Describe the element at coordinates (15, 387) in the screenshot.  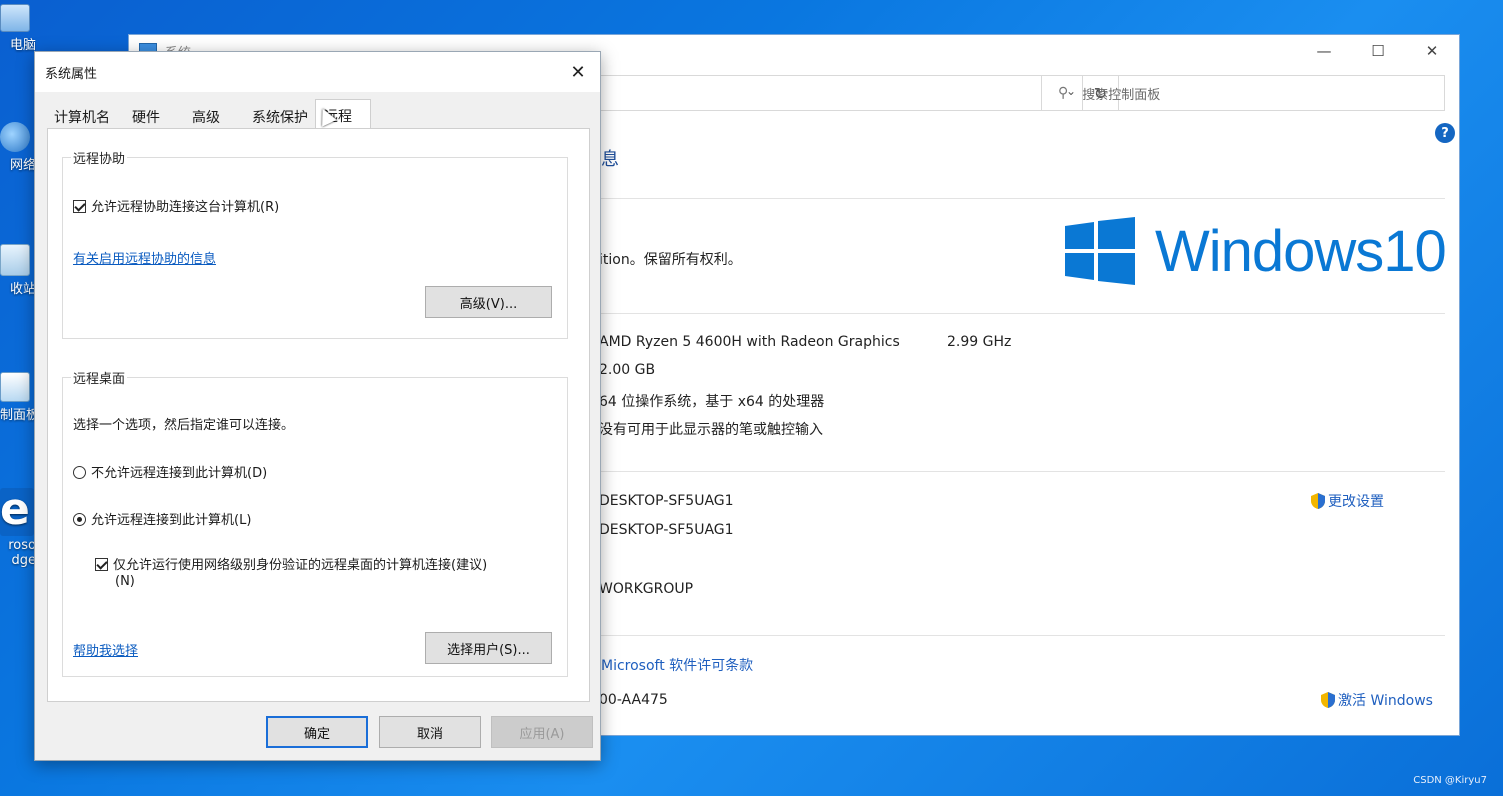
I see `control-panel-icon` at that location.